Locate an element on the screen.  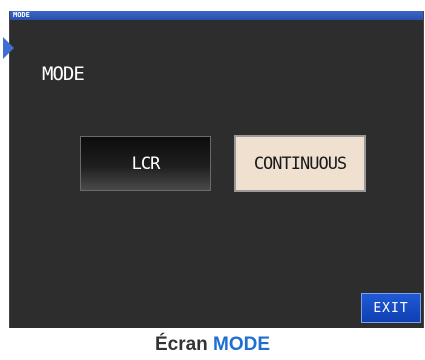
title-bar-text: MODE is located at coordinates (21, 15).